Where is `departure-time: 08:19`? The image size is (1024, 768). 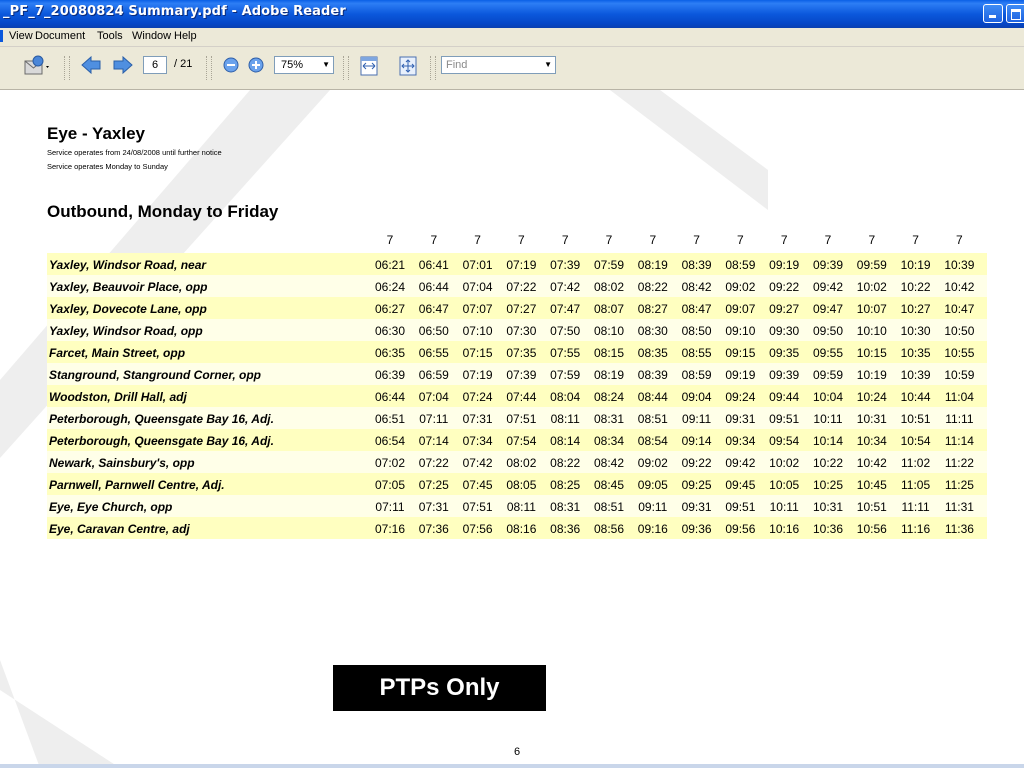 departure-time: 08:19 is located at coordinates (609, 375).